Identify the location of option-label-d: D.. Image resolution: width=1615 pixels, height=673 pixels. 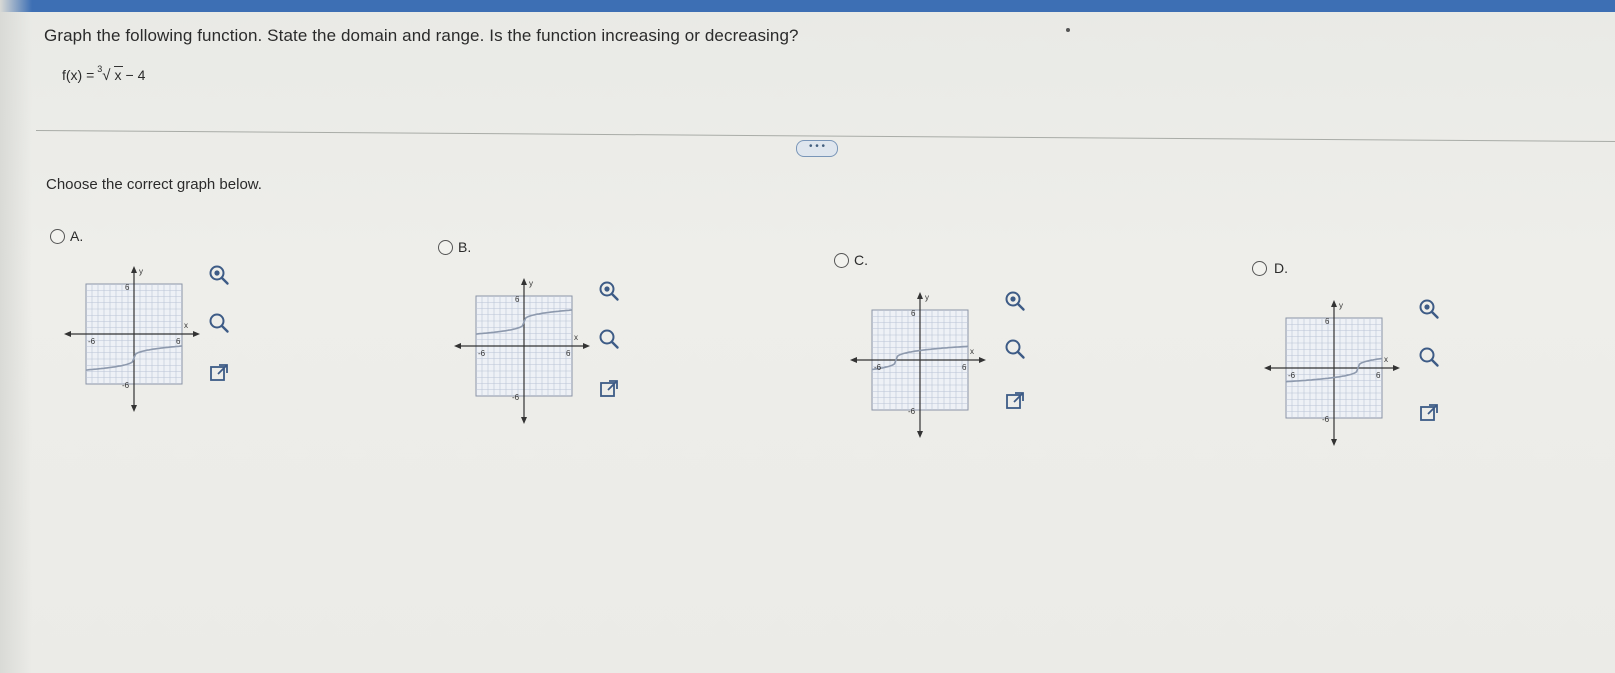
(1281, 268).